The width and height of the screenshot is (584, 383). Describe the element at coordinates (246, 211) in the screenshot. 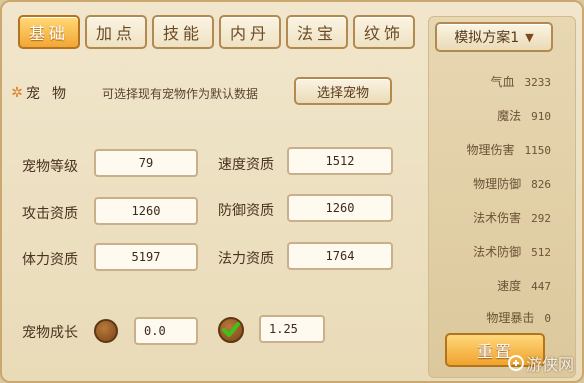

I see `defense-quality-label: 防御资质` at that location.